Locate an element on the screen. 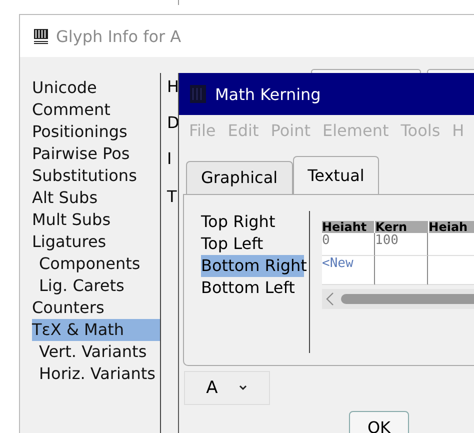 The width and height of the screenshot is (474, 433). table-cell: 100 is located at coordinates (401, 244).